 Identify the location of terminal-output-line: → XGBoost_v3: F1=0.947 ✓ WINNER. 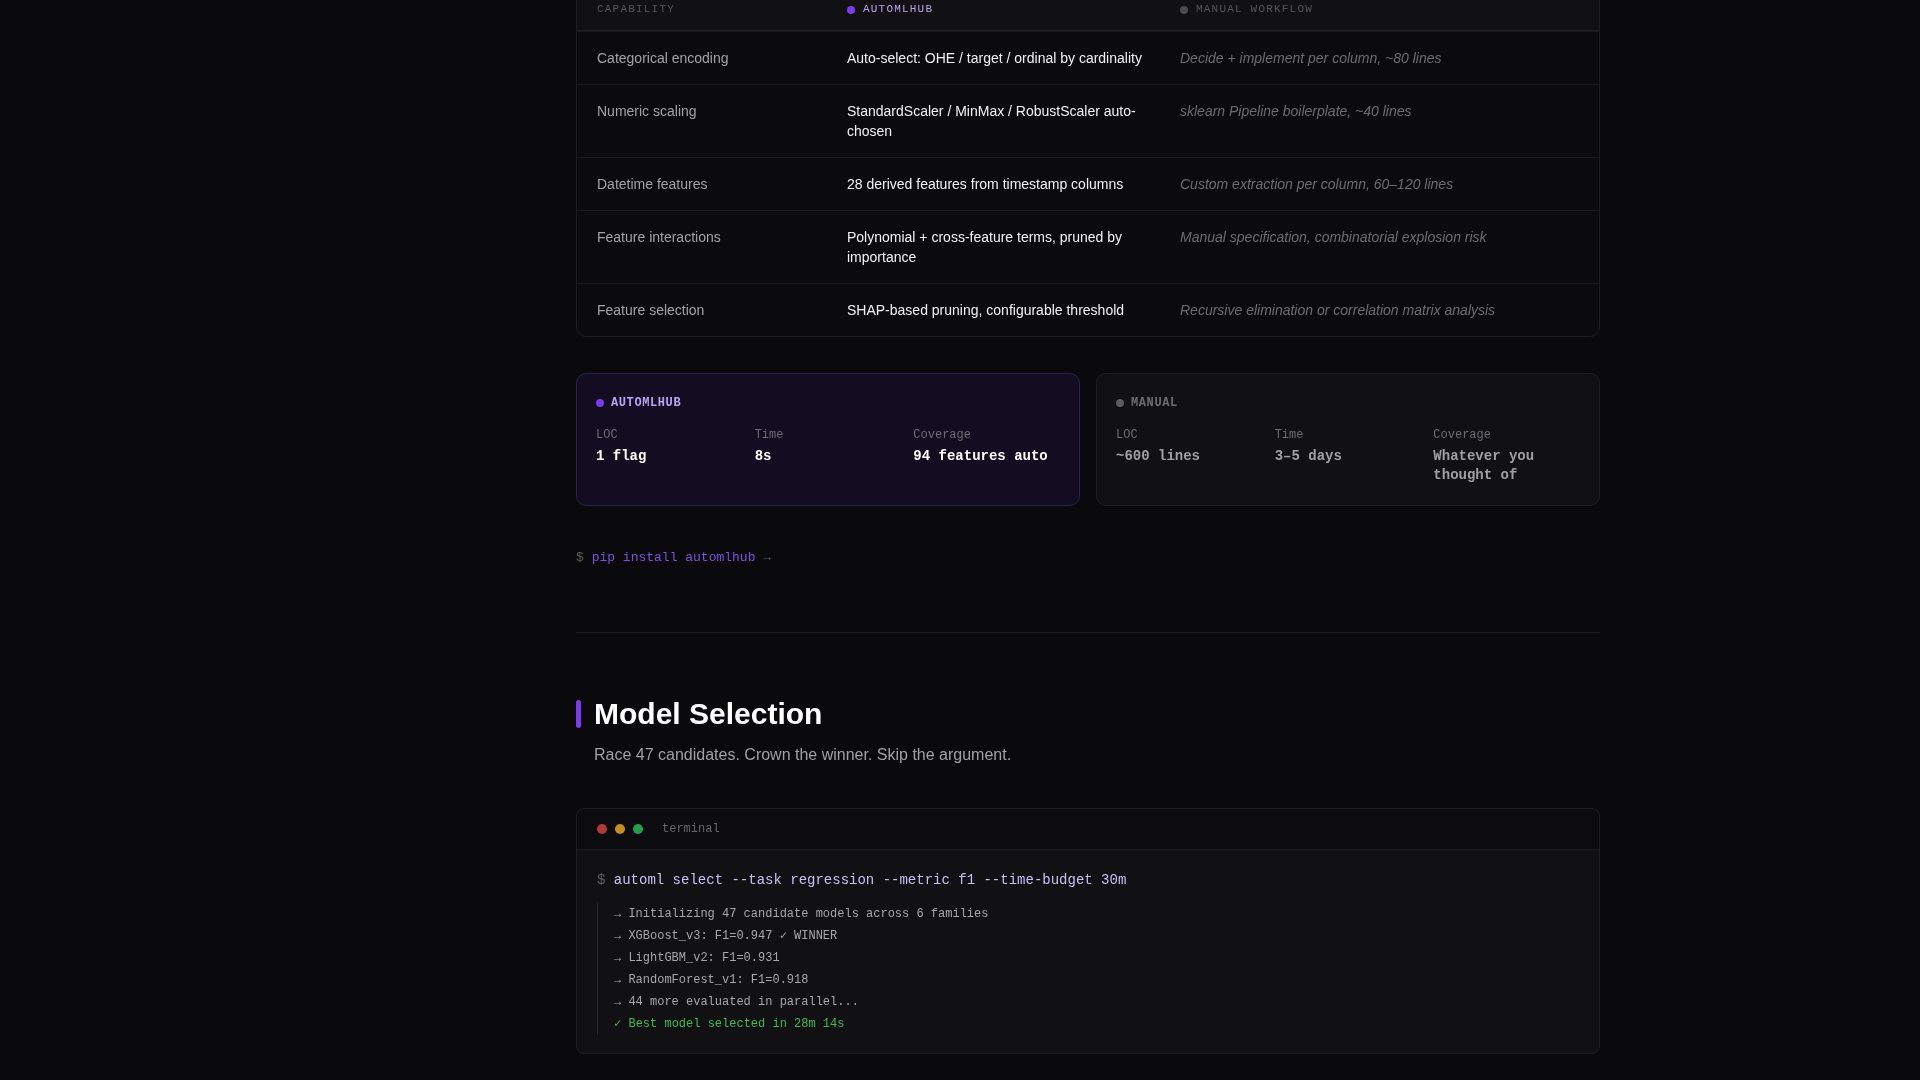
(726, 936).